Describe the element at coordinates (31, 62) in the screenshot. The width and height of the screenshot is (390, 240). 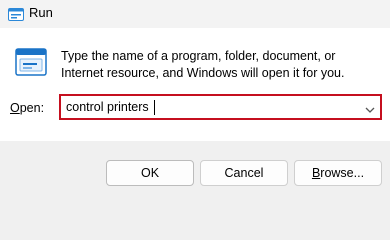
I see `run-icon` at that location.